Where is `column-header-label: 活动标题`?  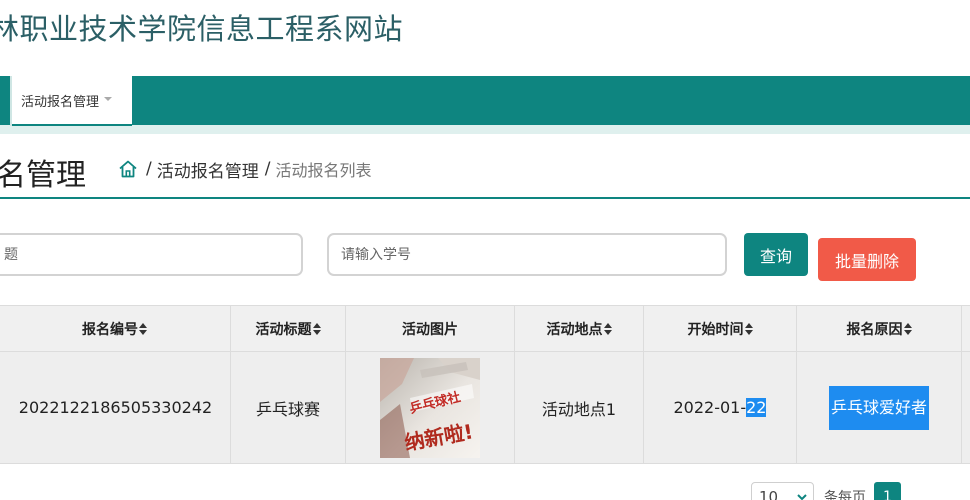
column-header-label: 活动标题 is located at coordinates (283, 329).